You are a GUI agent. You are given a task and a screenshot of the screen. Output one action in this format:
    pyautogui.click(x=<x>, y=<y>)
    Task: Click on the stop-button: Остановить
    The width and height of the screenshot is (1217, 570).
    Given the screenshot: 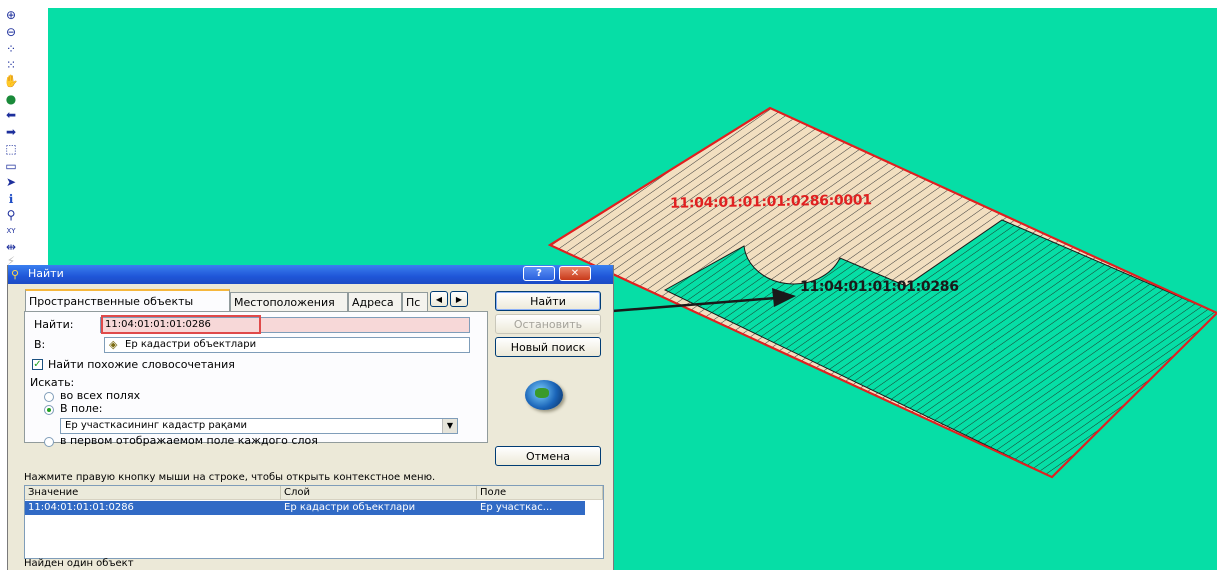 What is the action you would take?
    pyautogui.click(x=548, y=324)
    